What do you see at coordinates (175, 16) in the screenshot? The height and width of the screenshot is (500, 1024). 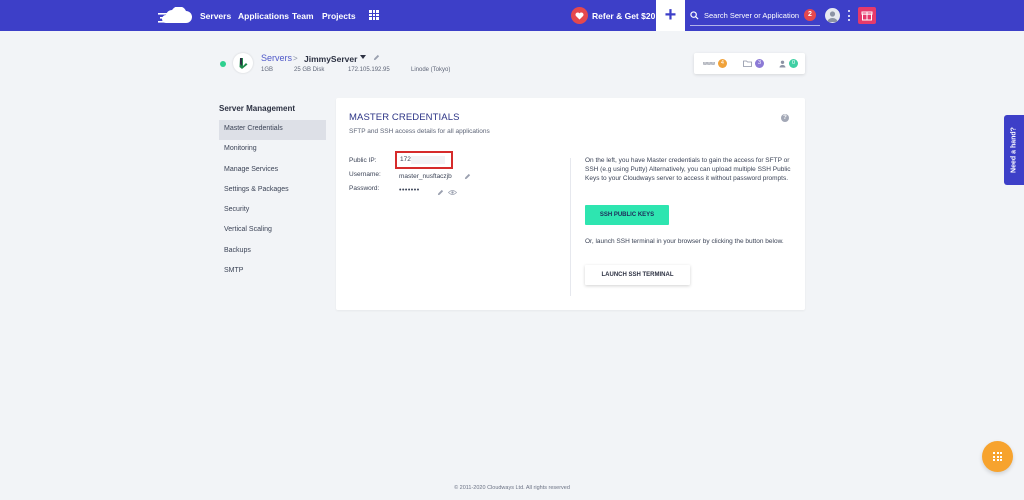 I see `cloudways-logo` at bounding box center [175, 16].